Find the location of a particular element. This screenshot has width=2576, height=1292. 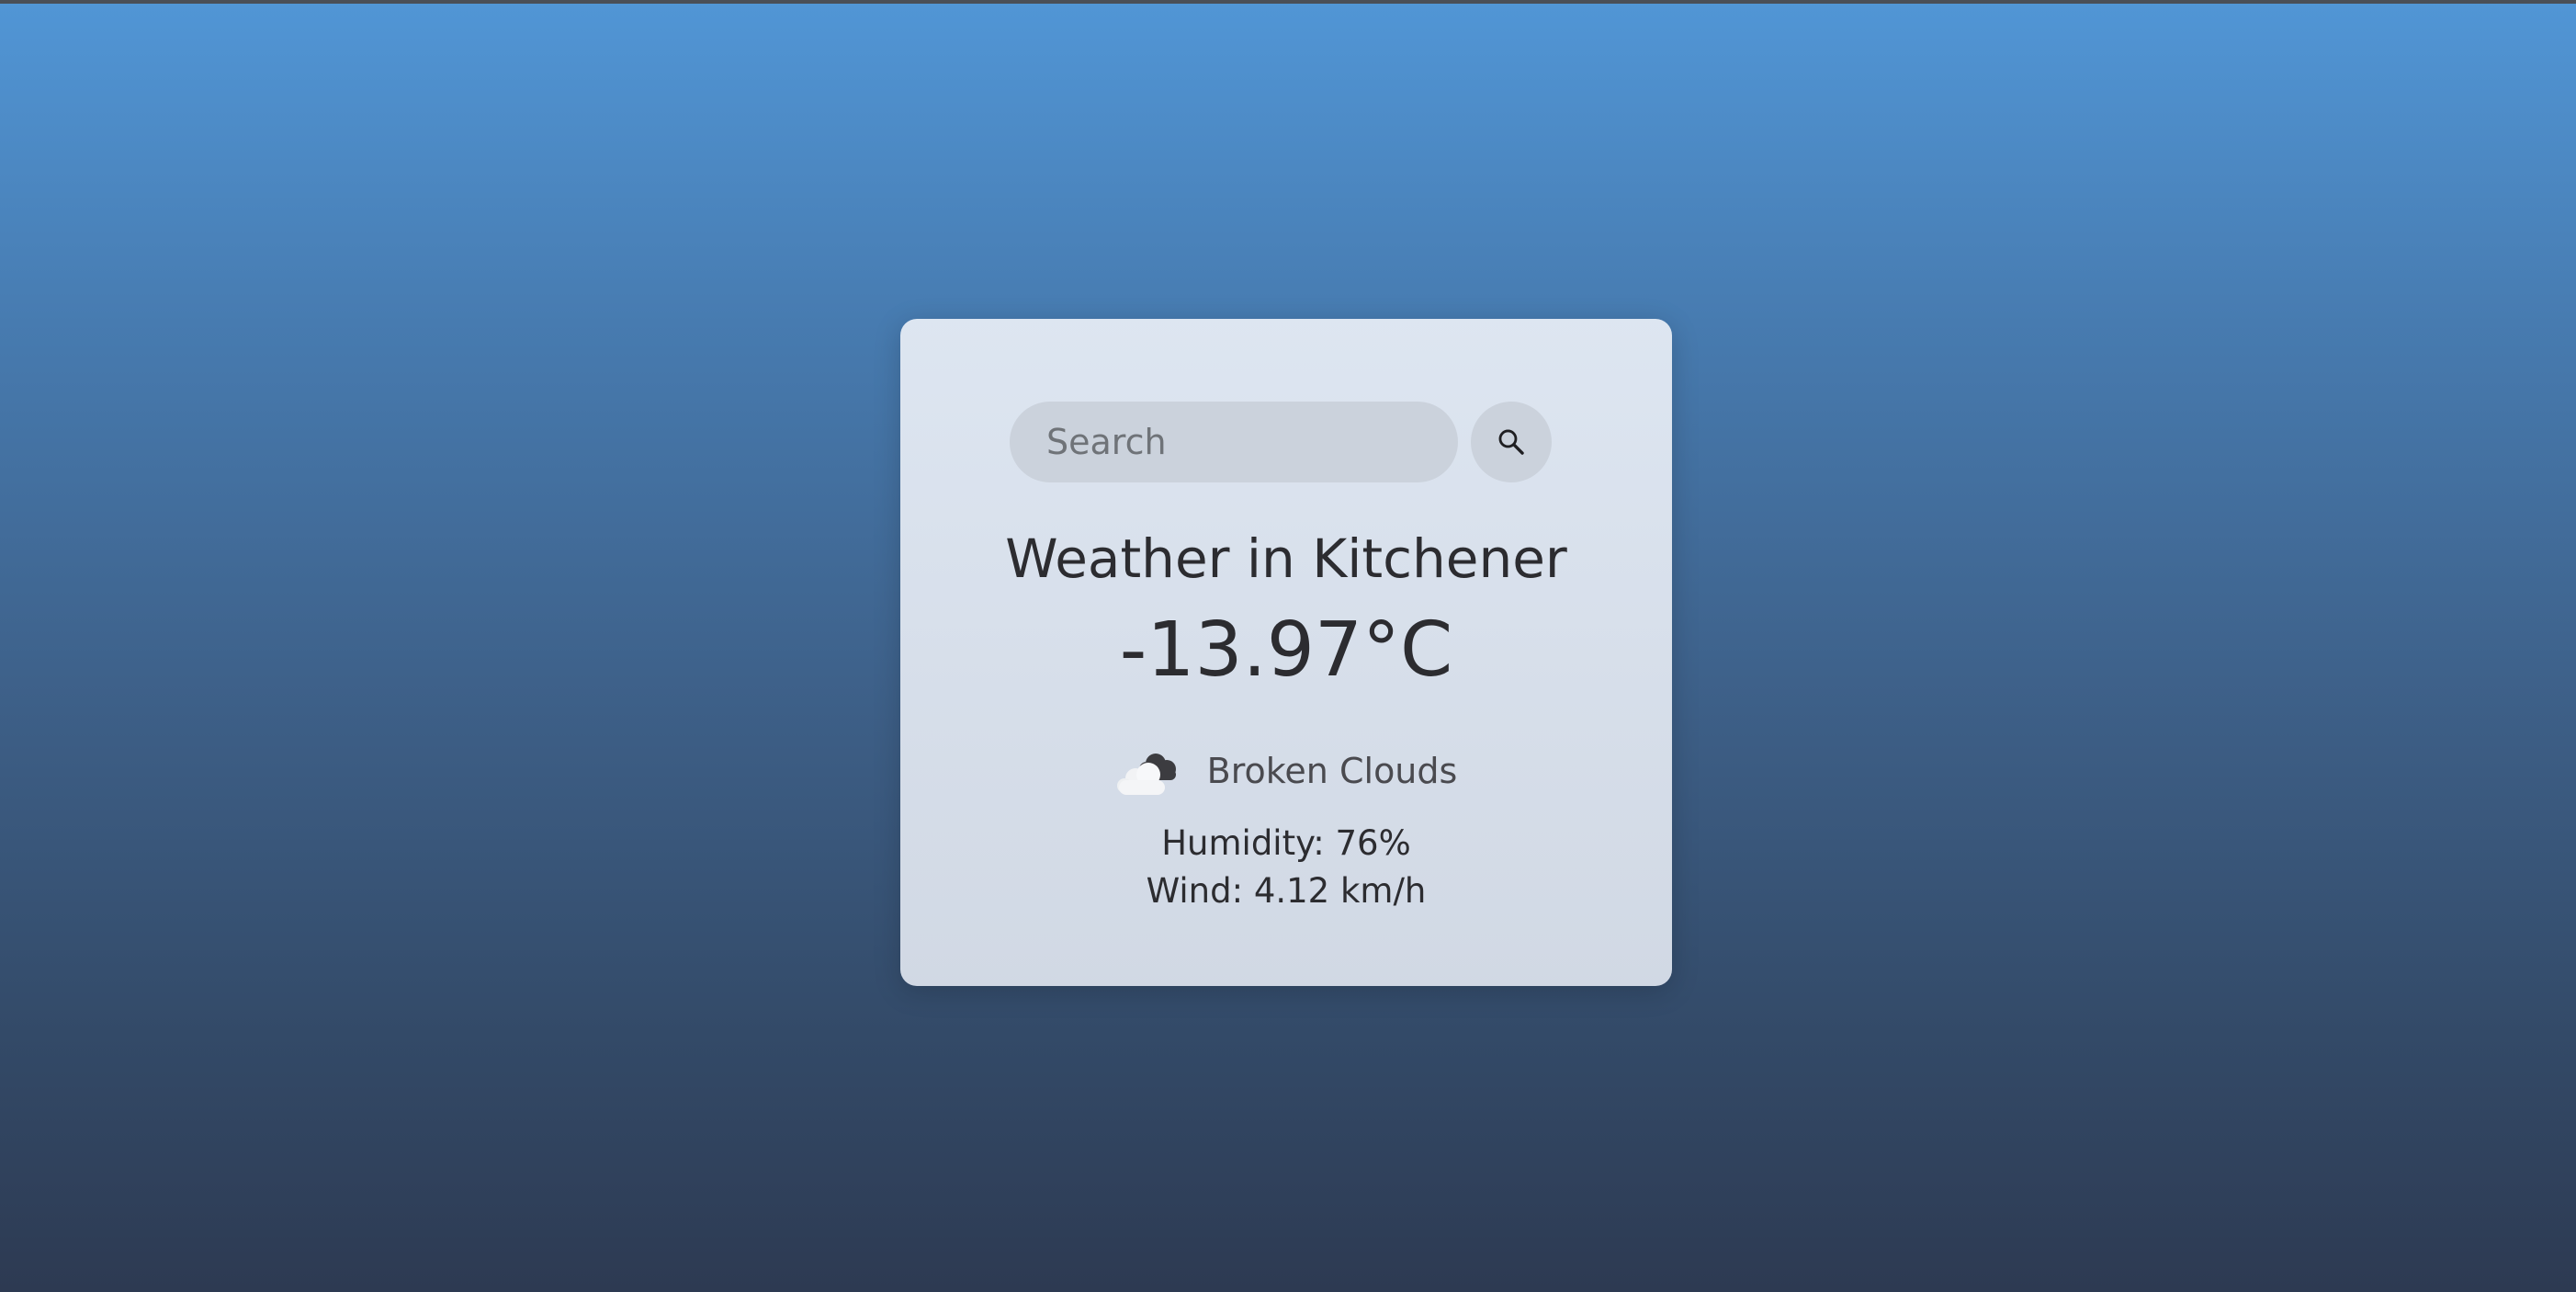

weather-condition: Broken Clouds is located at coordinates (1286, 771).